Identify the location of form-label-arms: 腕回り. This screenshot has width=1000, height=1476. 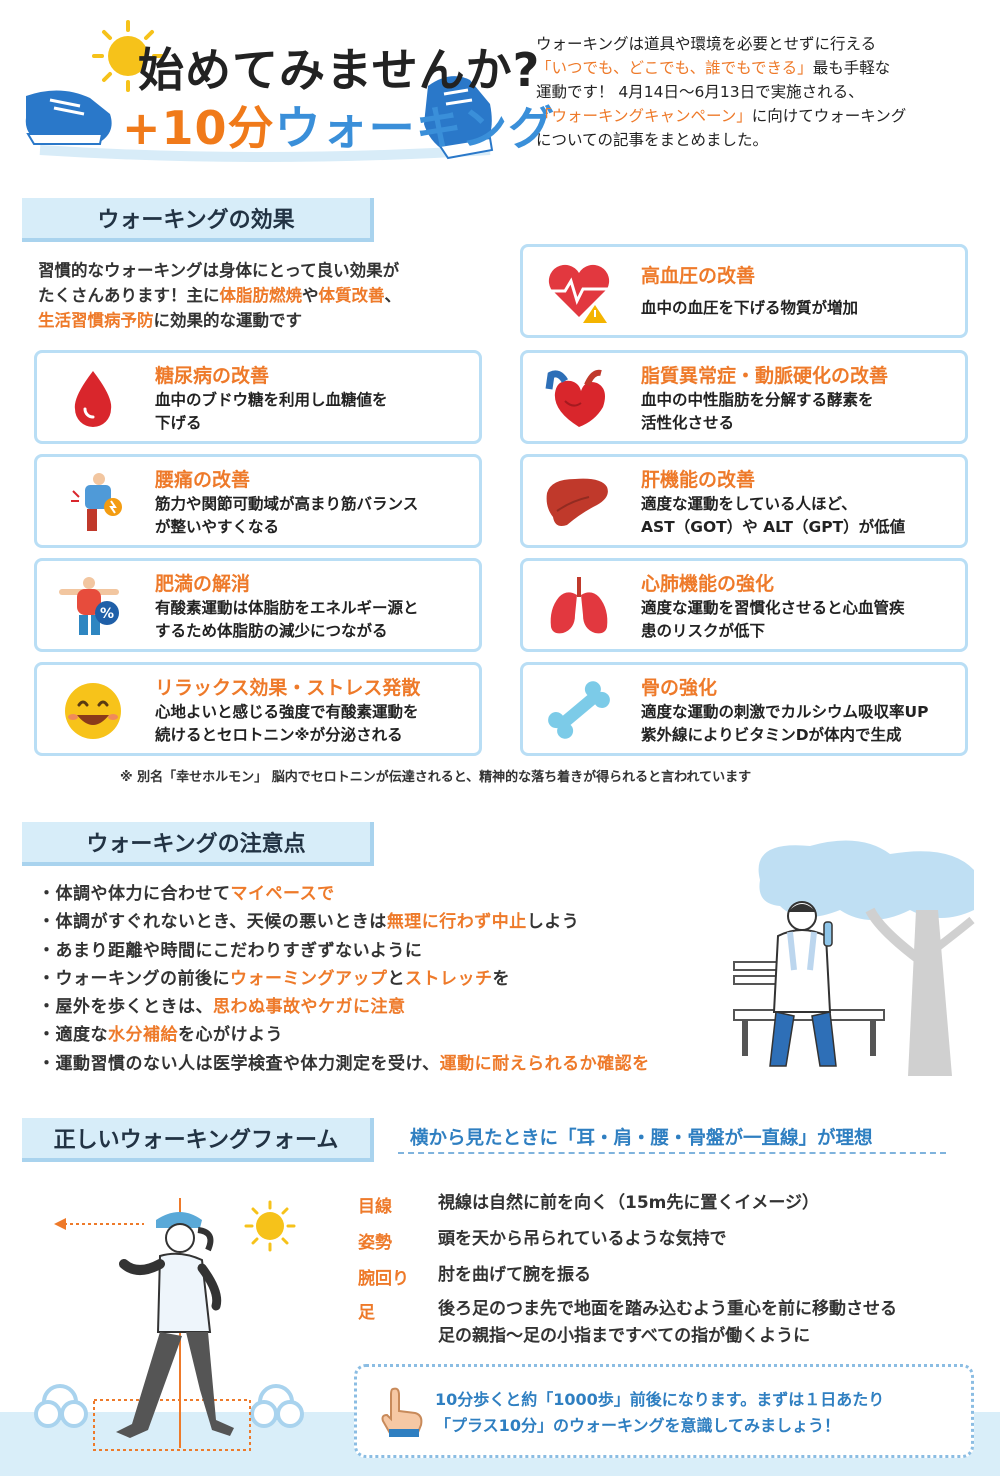
(383, 1279).